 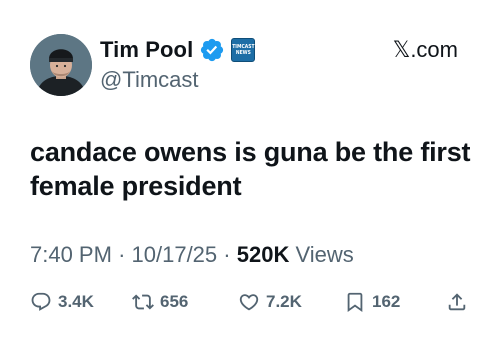 I want to click on reply-count: 3.4K, so click(x=76, y=301).